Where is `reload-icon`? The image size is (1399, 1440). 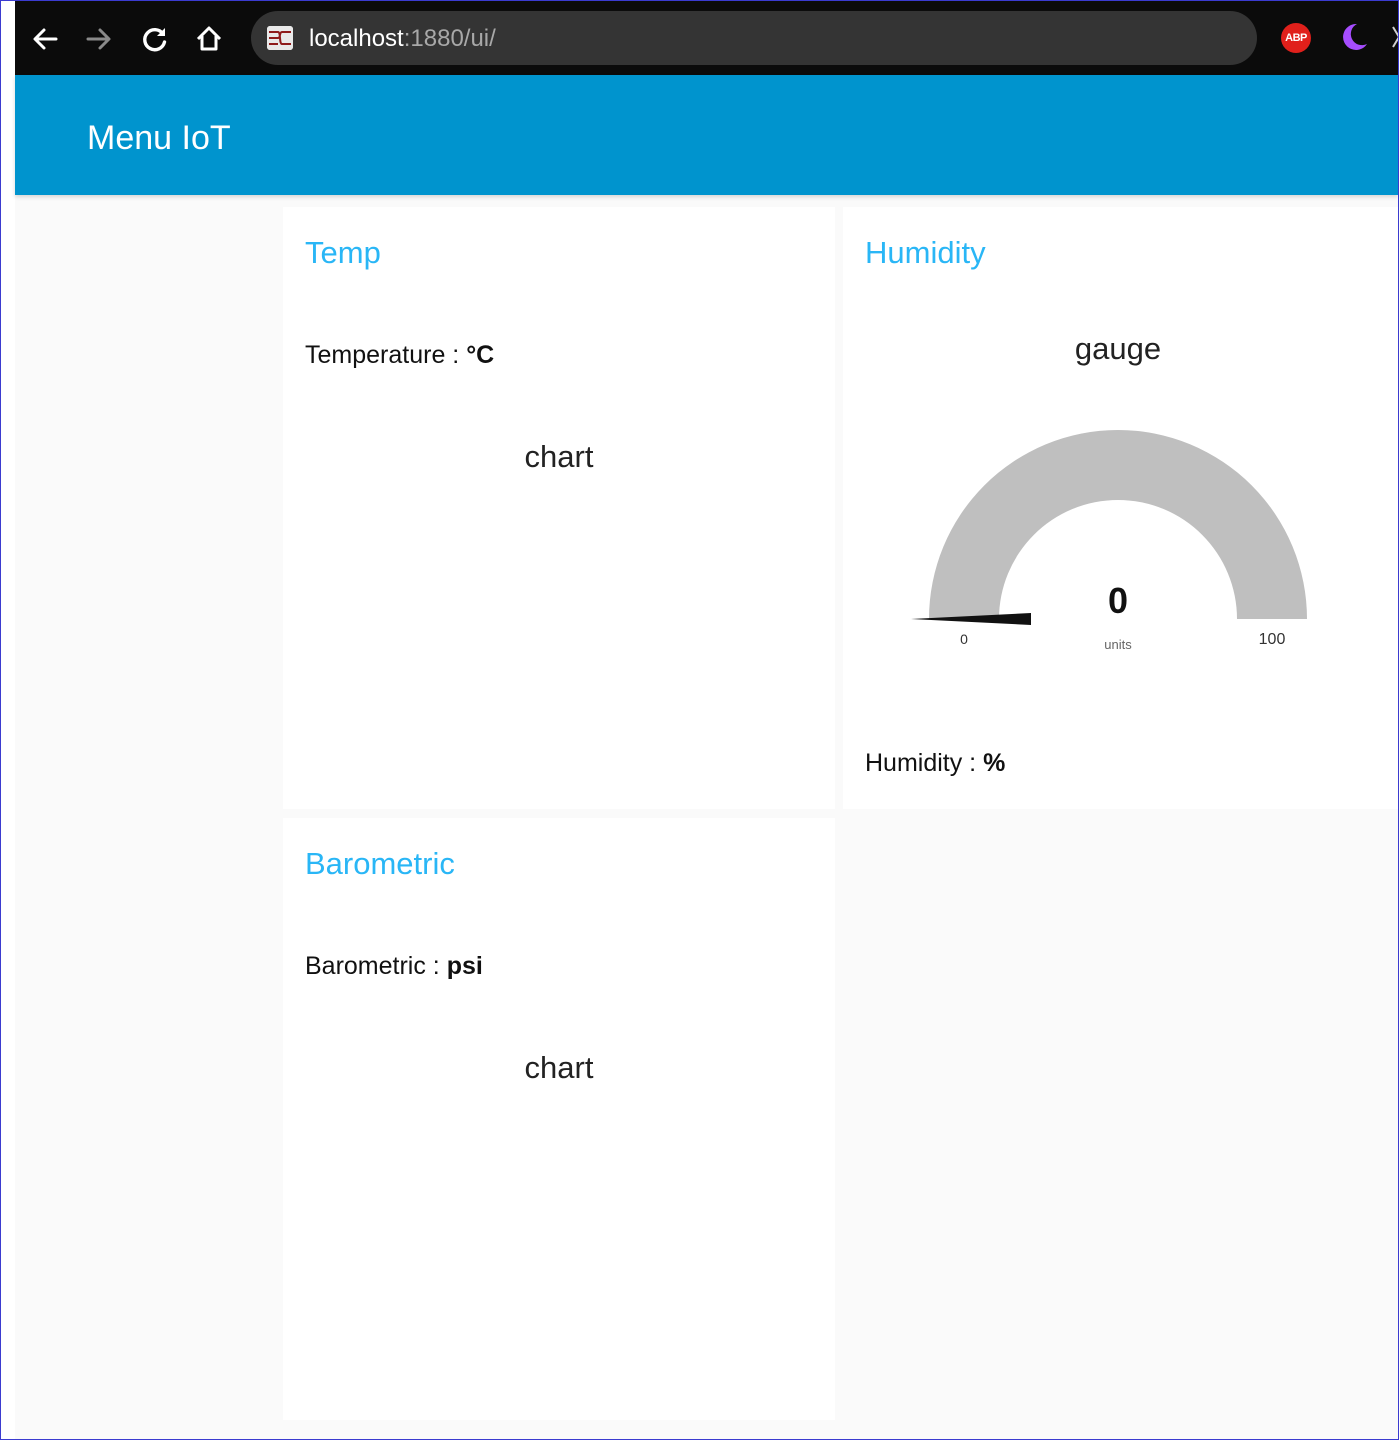 reload-icon is located at coordinates (155, 39).